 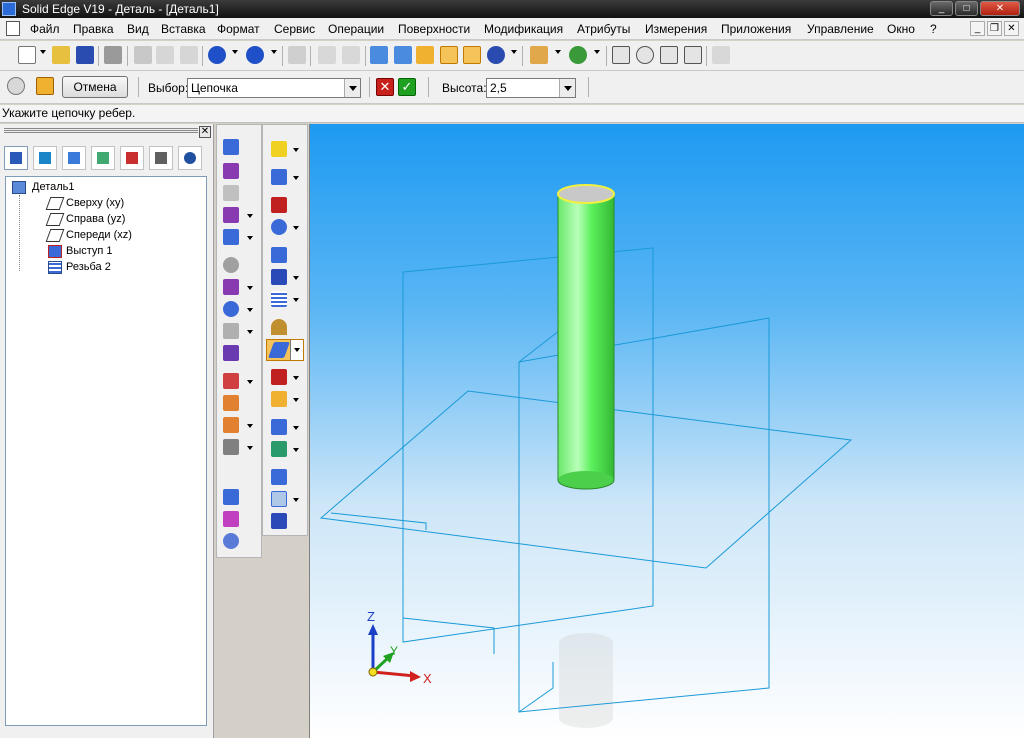 What do you see at coordinates (45, 29) in the screenshot?
I see `menu-file: Файл` at bounding box center [45, 29].